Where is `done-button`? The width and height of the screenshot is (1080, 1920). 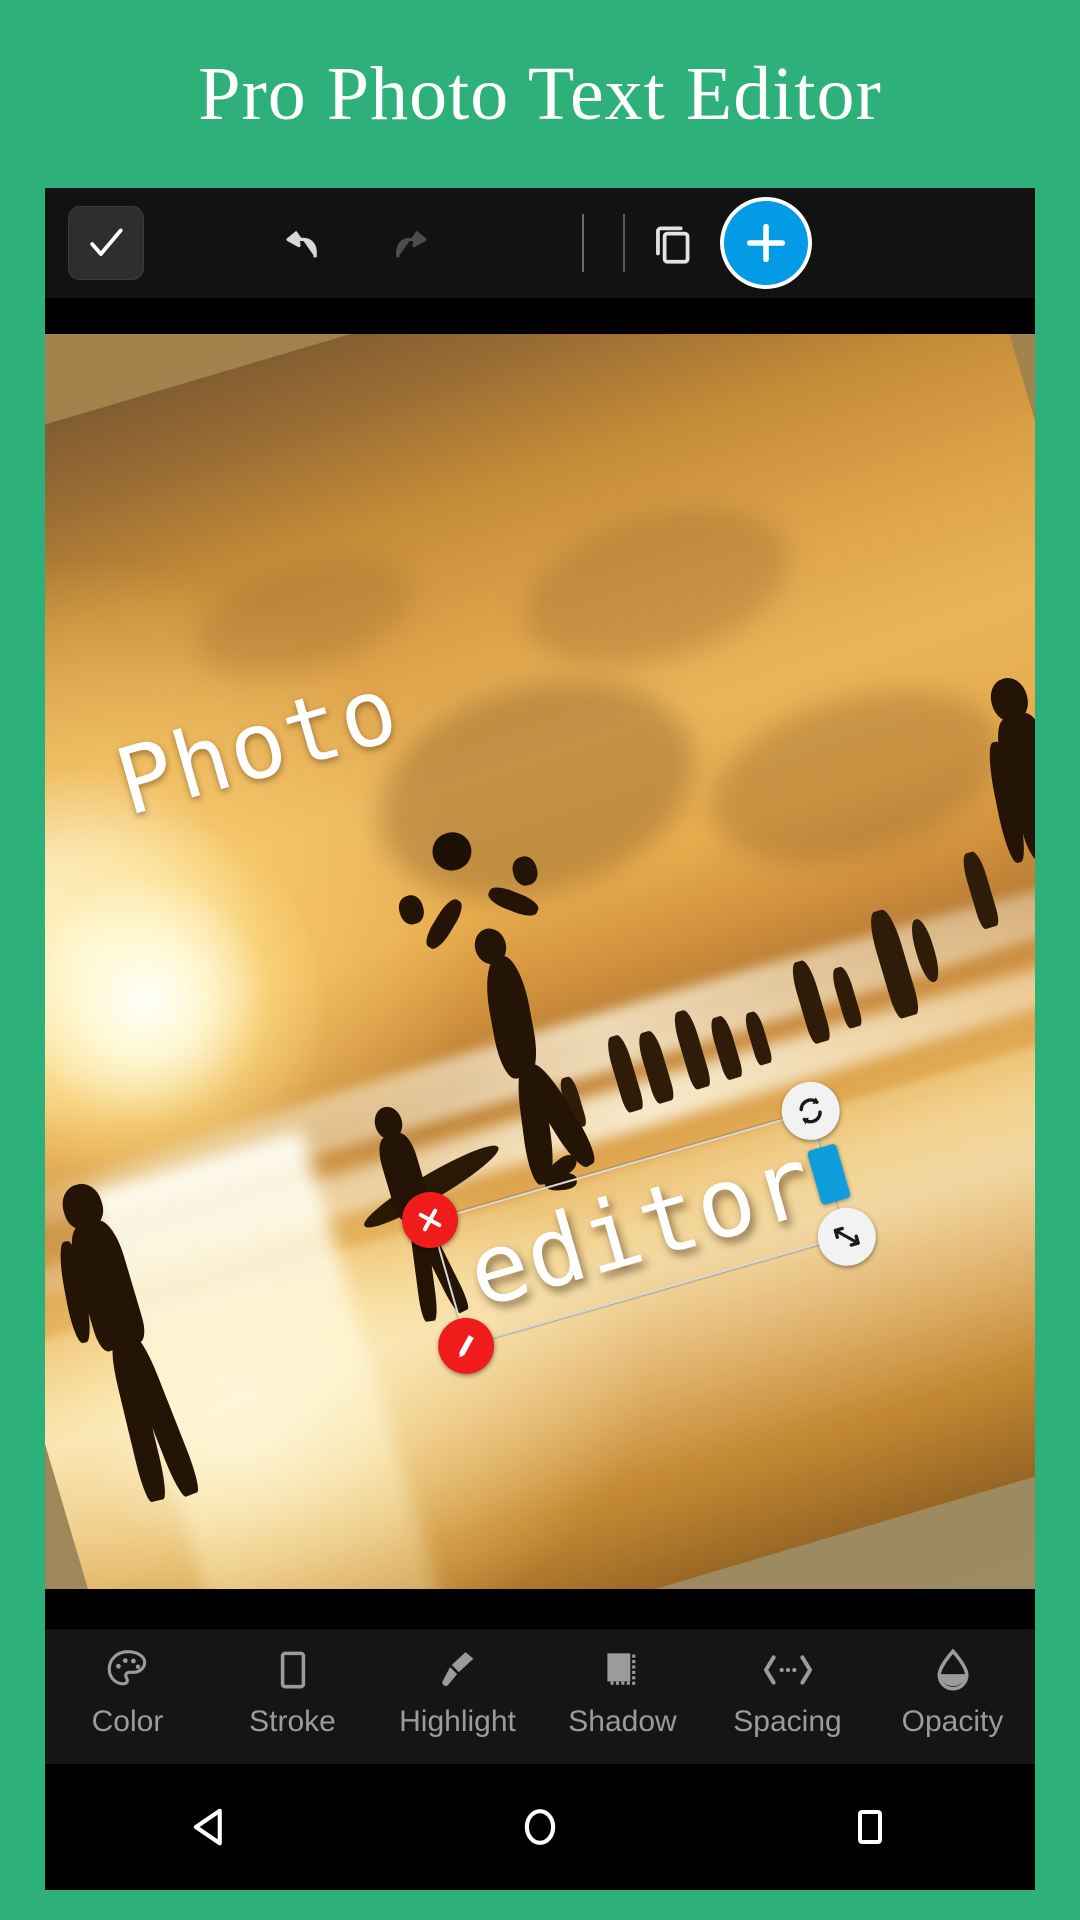 done-button is located at coordinates (106, 243).